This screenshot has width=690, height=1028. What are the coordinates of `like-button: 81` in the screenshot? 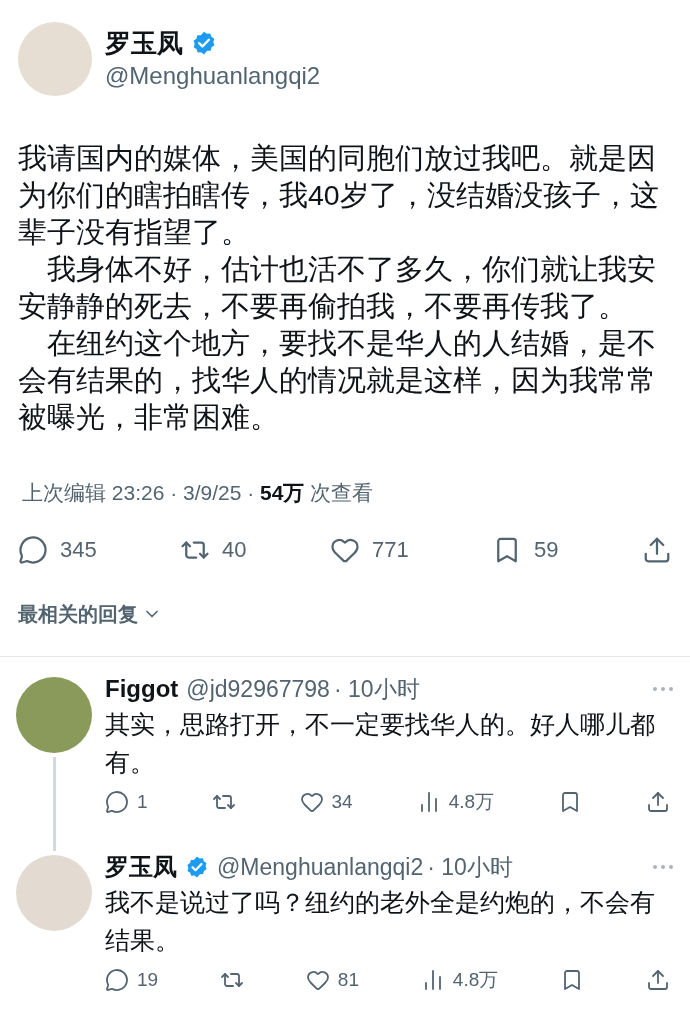 It's located at (332, 979).